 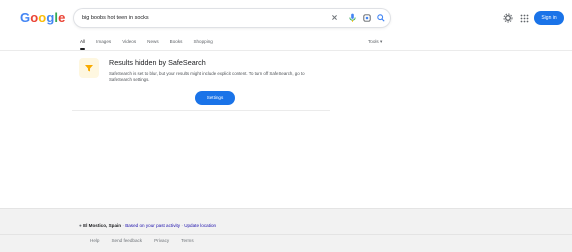 I want to click on tab-shopping: Shopping, so click(x=202, y=44).